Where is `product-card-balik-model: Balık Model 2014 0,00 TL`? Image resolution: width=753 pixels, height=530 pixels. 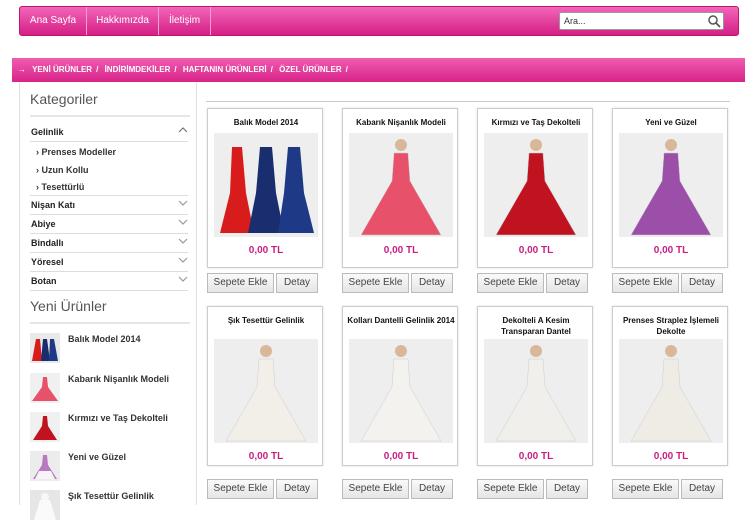
product-card-balik-model: Balık Model 2014 0,00 TL is located at coordinates (265, 188).